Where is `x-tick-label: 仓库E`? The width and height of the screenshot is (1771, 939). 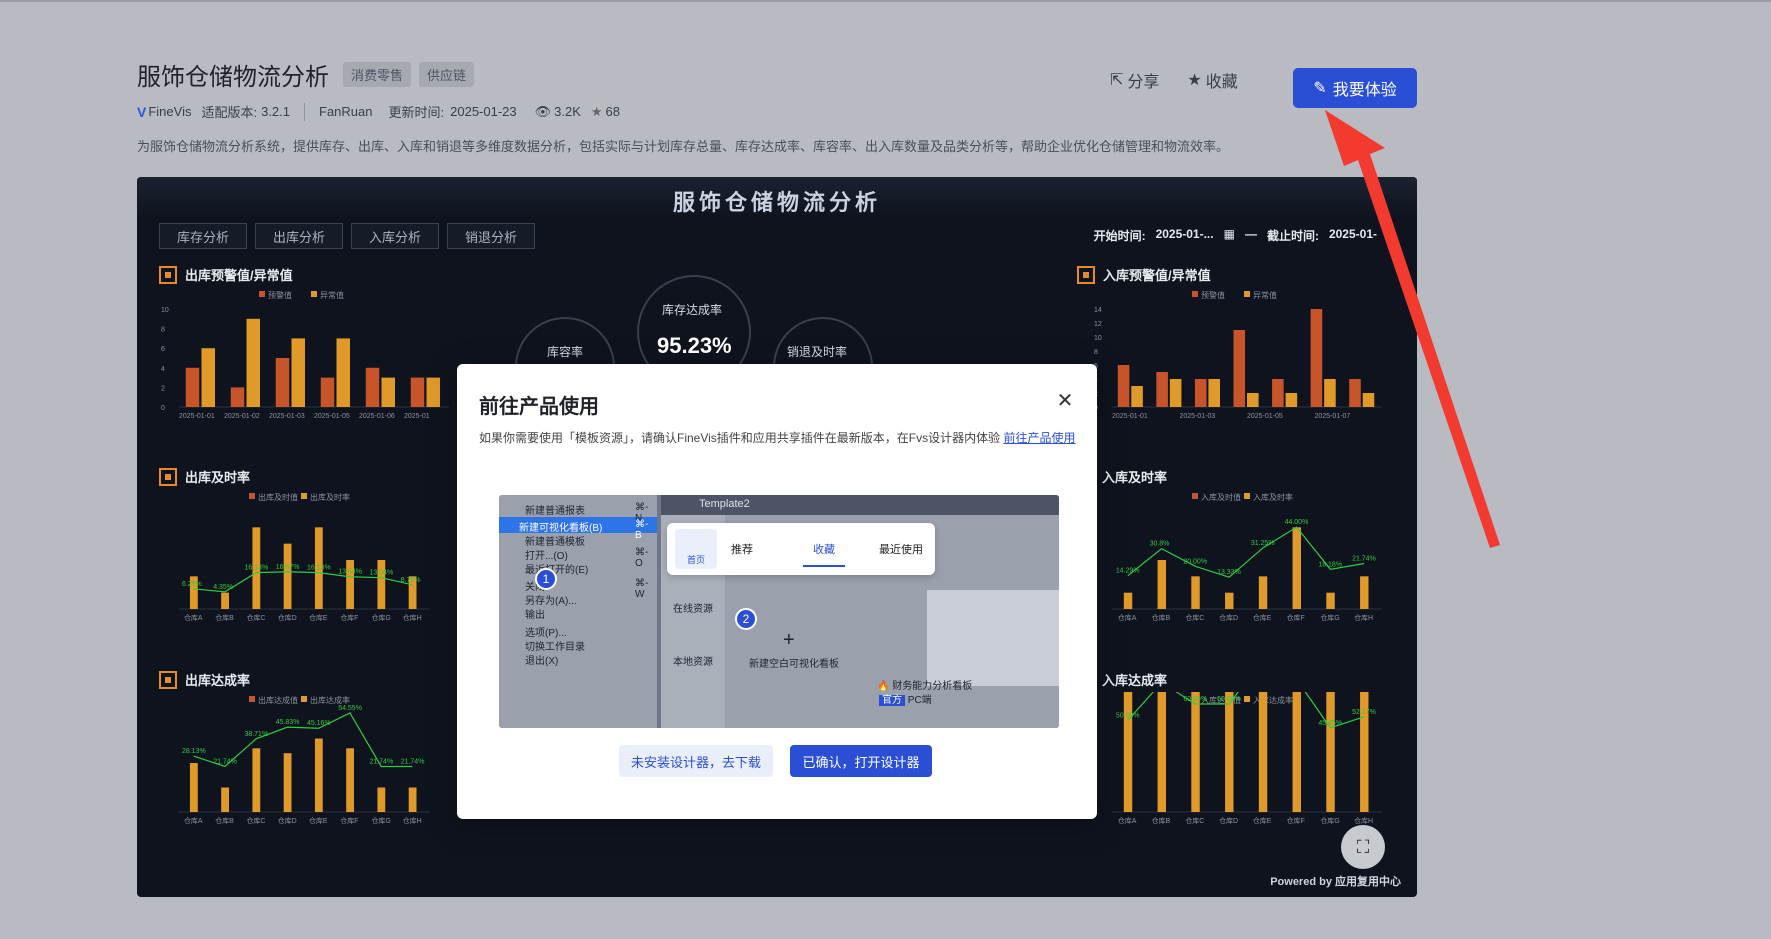
x-tick-label: 仓库E is located at coordinates (318, 617).